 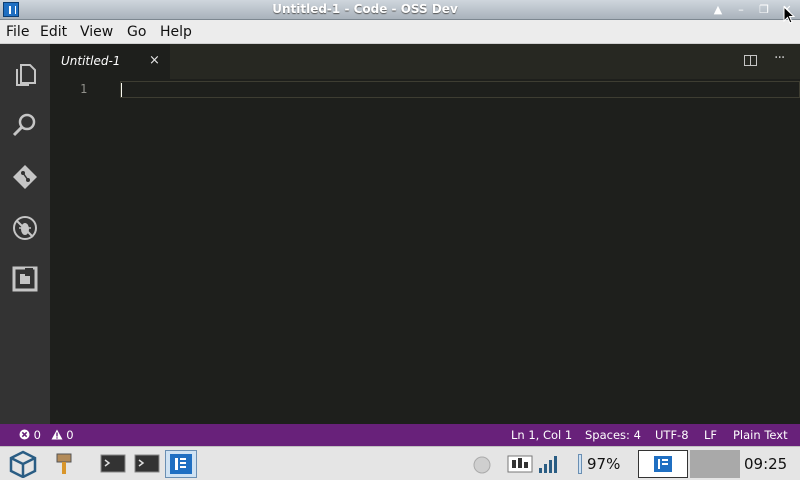 What do you see at coordinates (710, 435) in the screenshot?
I see `eol-setting: LF` at bounding box center [710, 435].